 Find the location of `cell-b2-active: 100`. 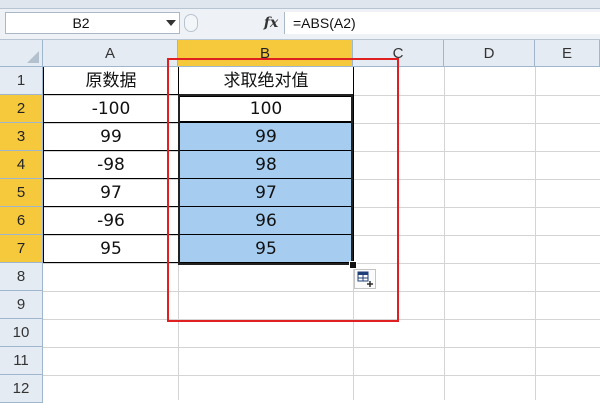

cell-b2-active: 100 is located at coordinates (266, 109).